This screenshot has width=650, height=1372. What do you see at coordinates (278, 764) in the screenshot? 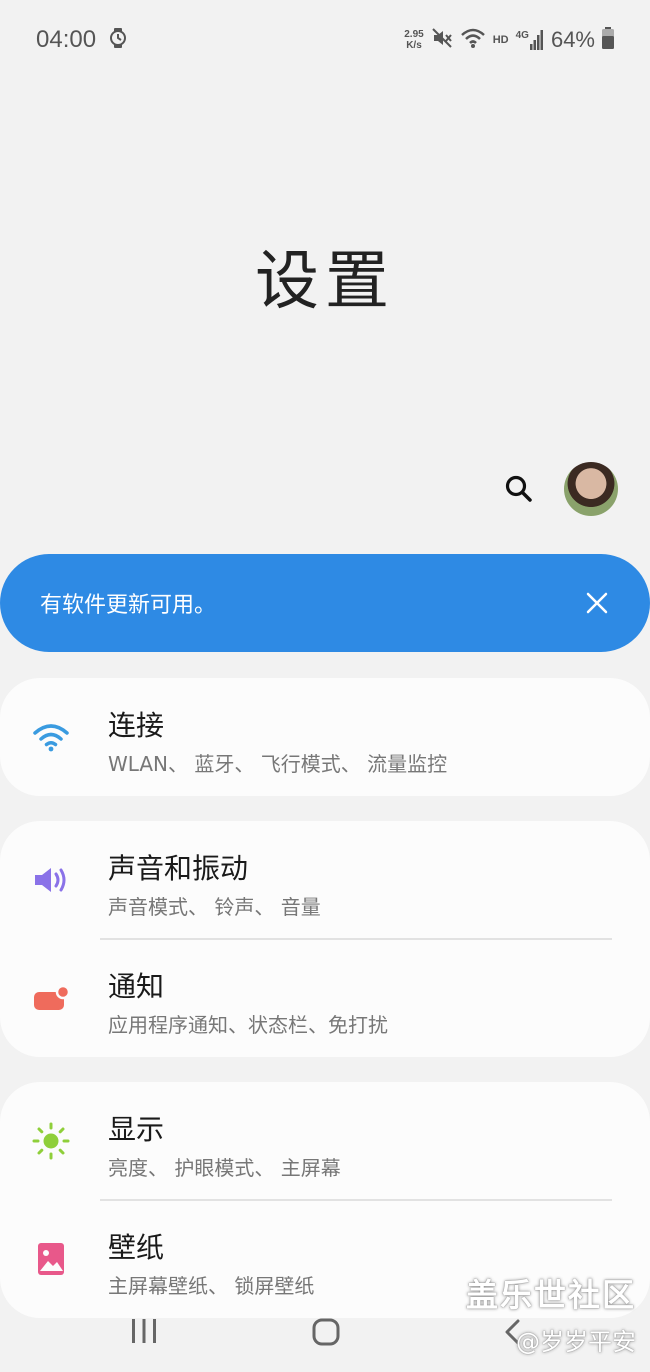
I see `settings-item-subtitle: WLAN、 蓝牙、 飞行模式、 流量监控` at bounding box center [278, 764].